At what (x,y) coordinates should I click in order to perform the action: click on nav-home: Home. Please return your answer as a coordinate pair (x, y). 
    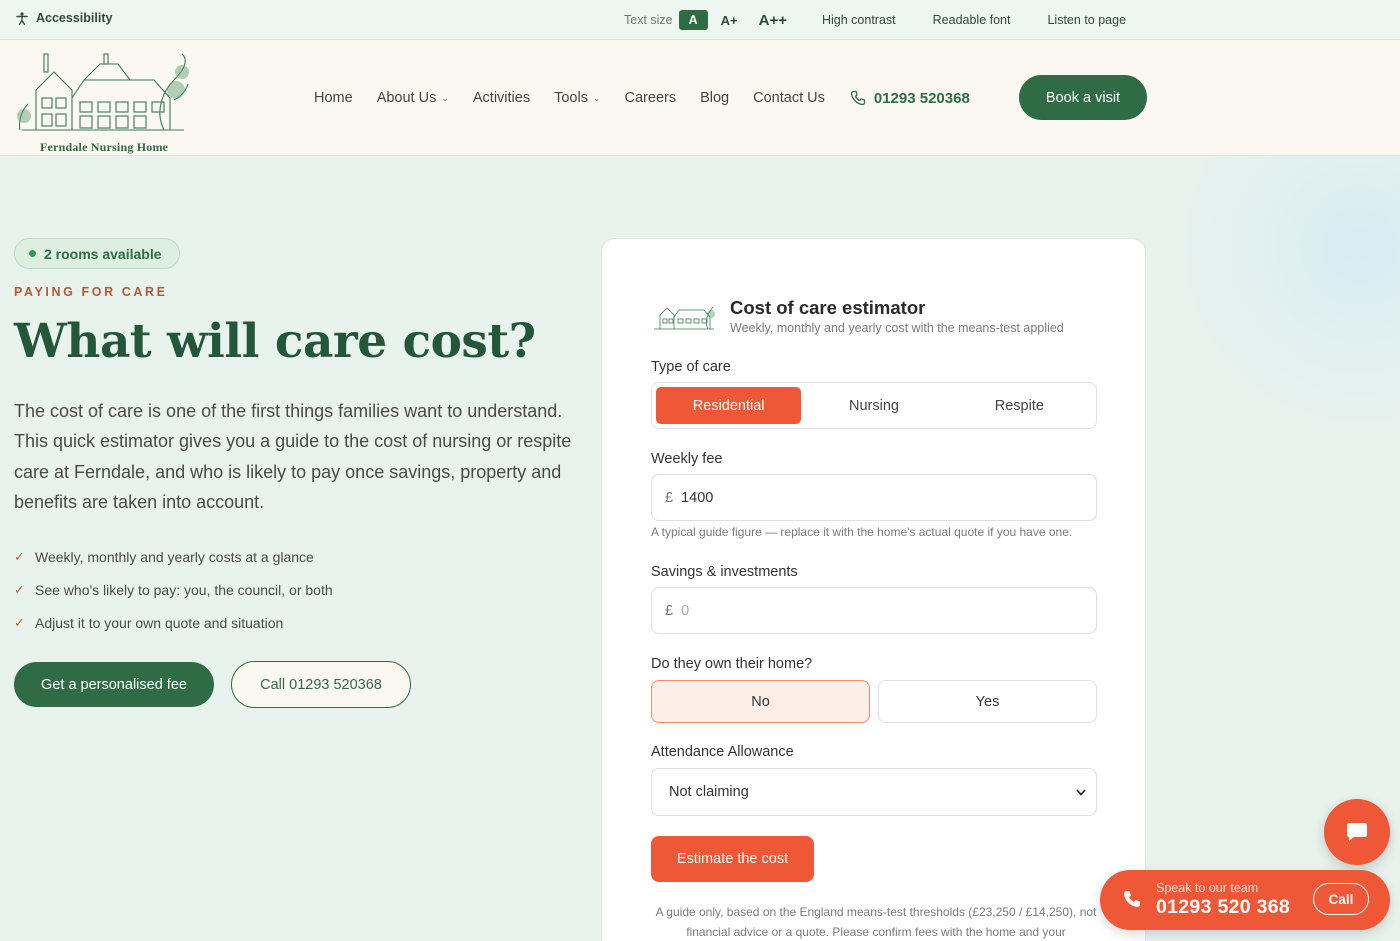
    Looking at the image, I should click on (333, 98).